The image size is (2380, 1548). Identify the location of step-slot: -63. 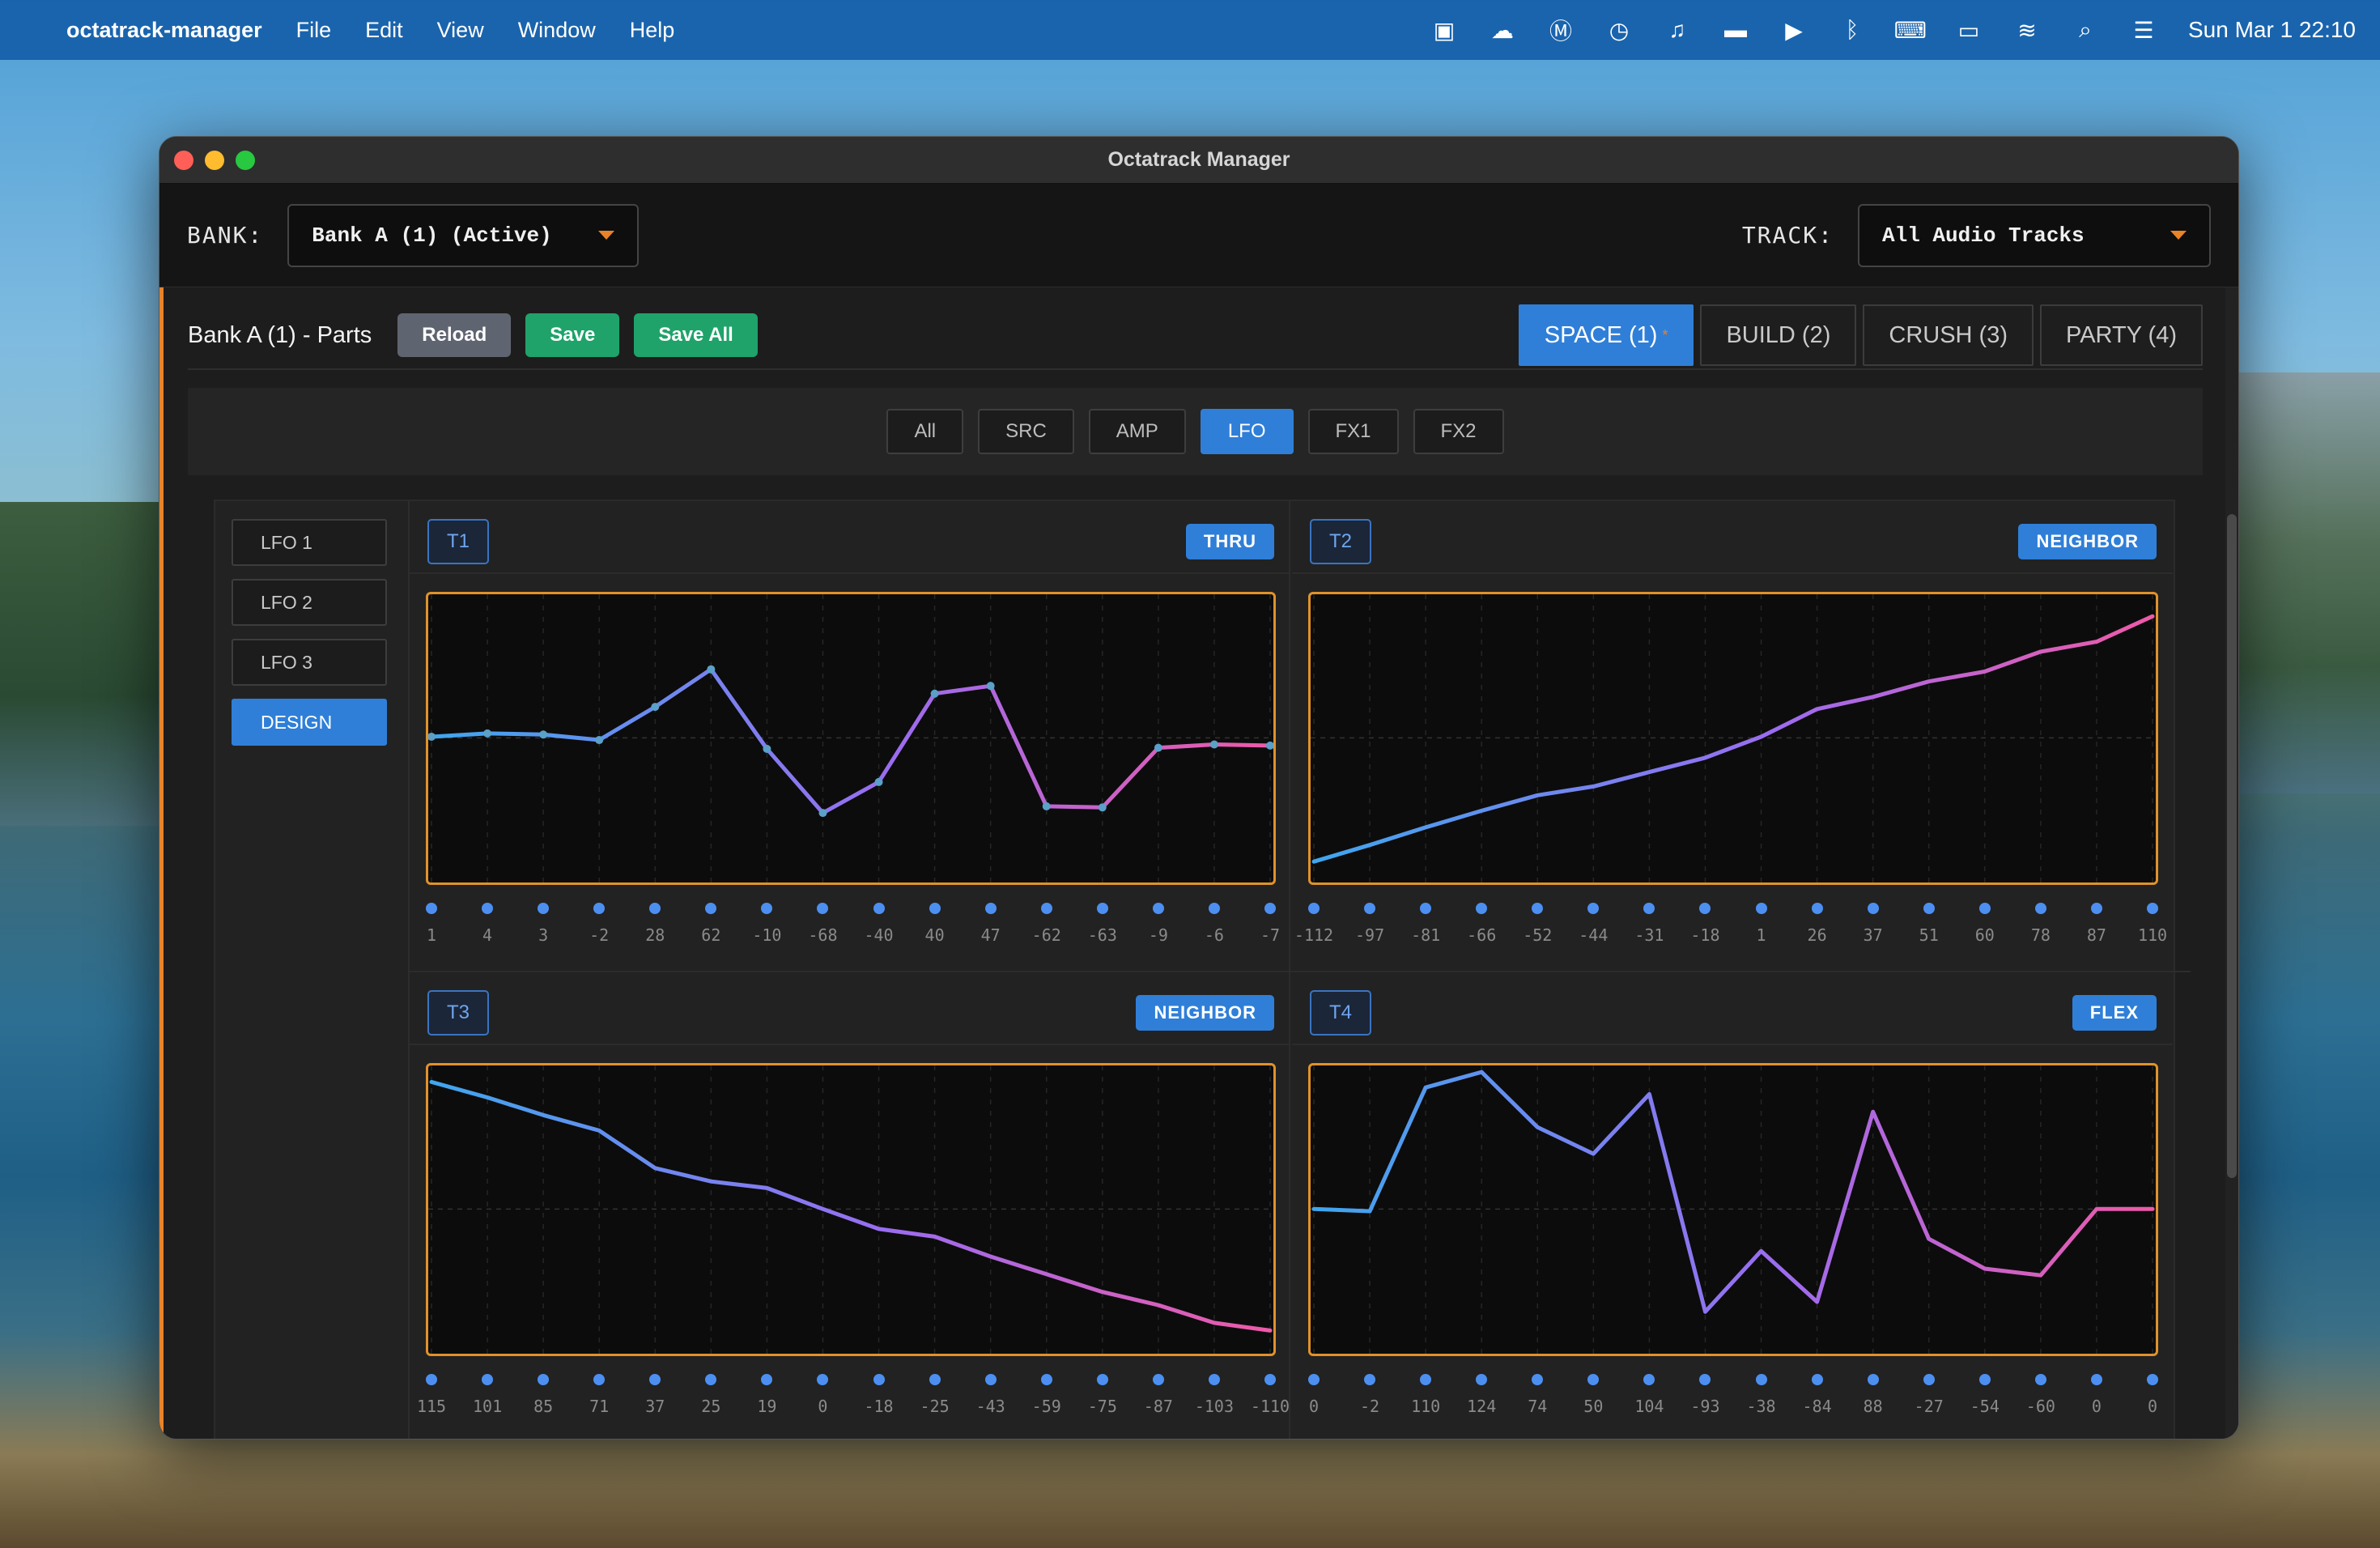
(1102, 919).